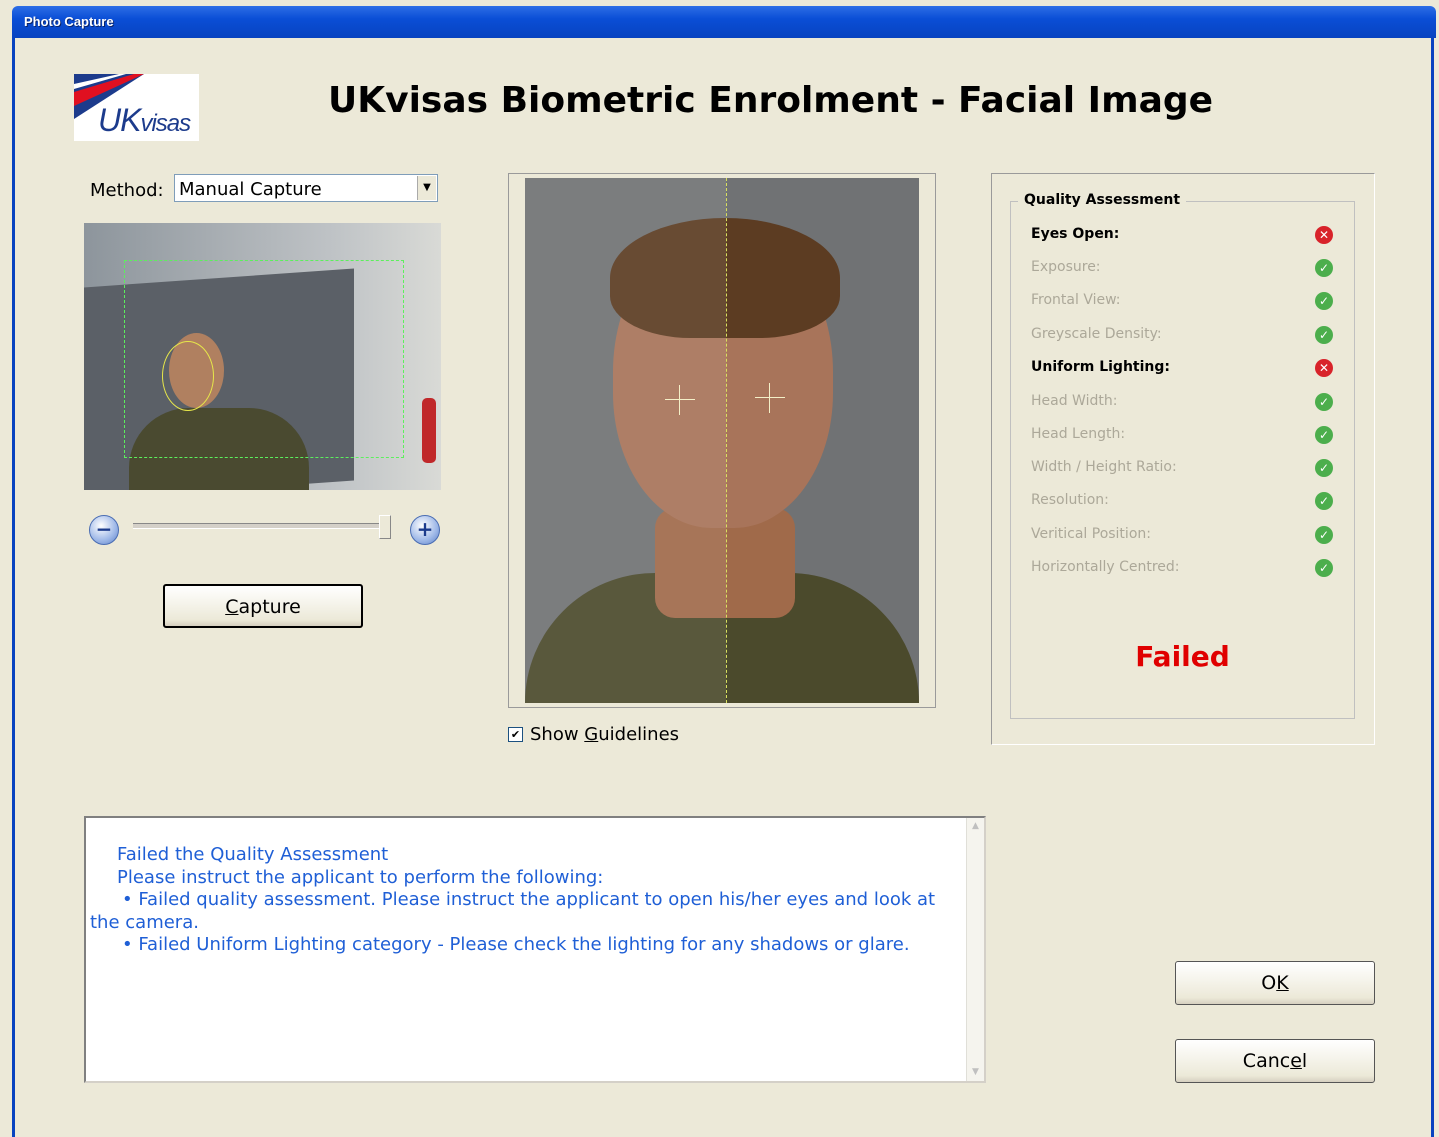 The height and width of the screenshot is (1137, 1439). Describe the element at coordinates (385, 527) in the screenshot. I see `zoom-slider-thumb` at that location.